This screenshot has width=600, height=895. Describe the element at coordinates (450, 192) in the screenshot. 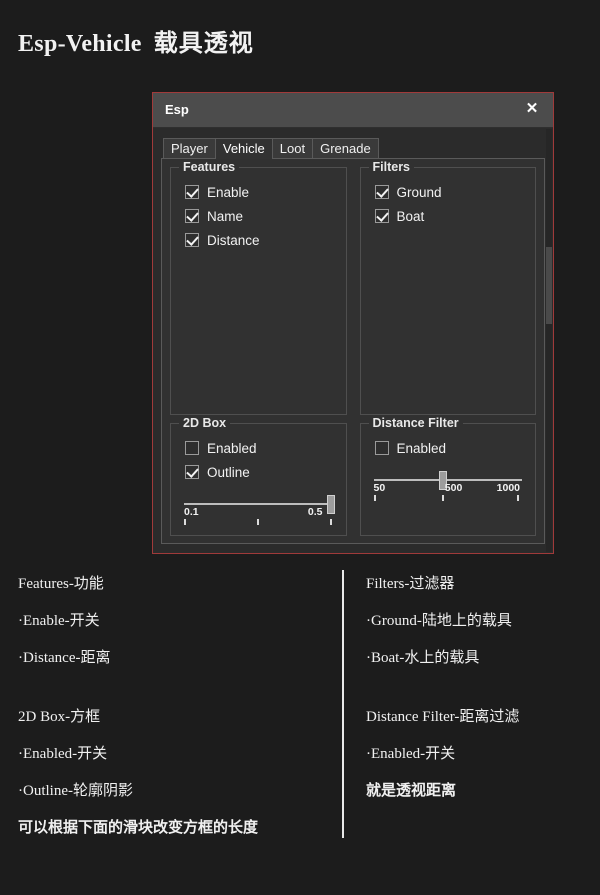

I see `checkbox-ground: Ground` at that location.